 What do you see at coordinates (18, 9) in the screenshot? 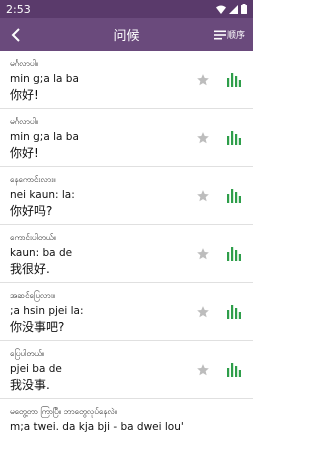
I see `status-time: 2:53` at bounding box center [18, 9].